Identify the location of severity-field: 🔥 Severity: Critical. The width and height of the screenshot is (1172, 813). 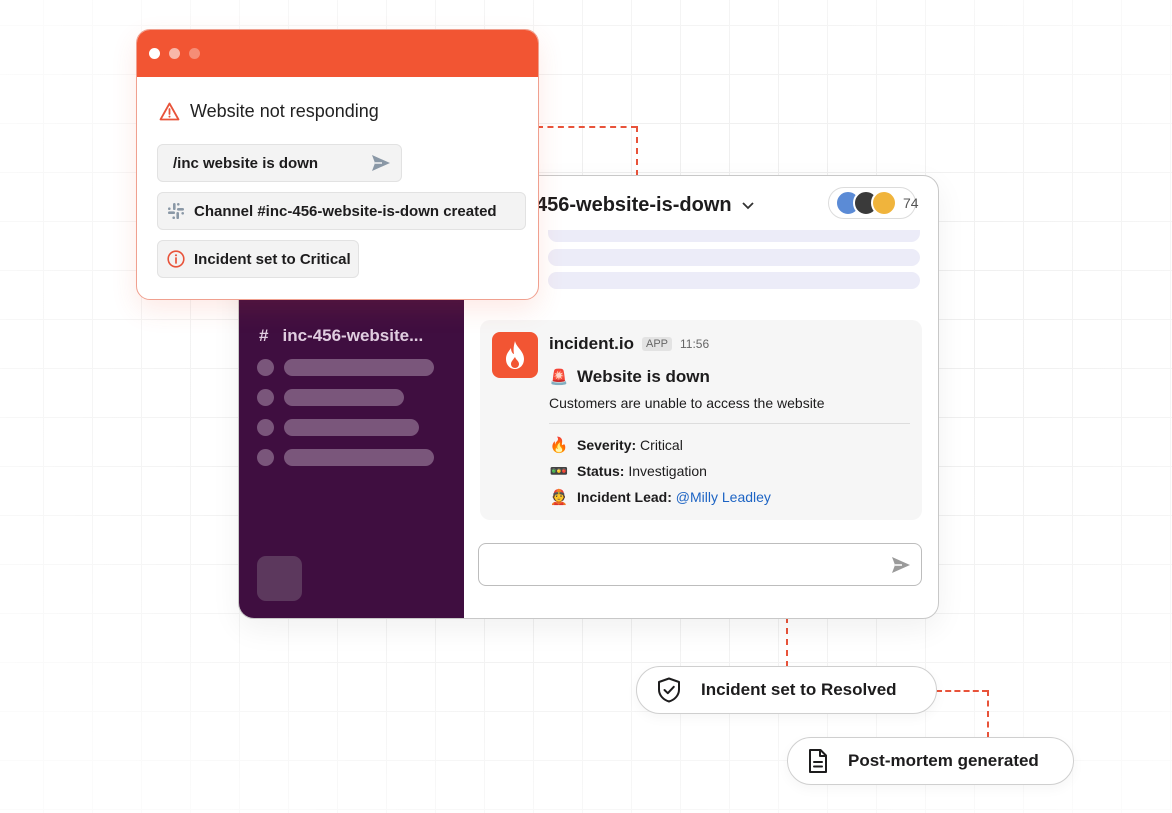
(616, 445).